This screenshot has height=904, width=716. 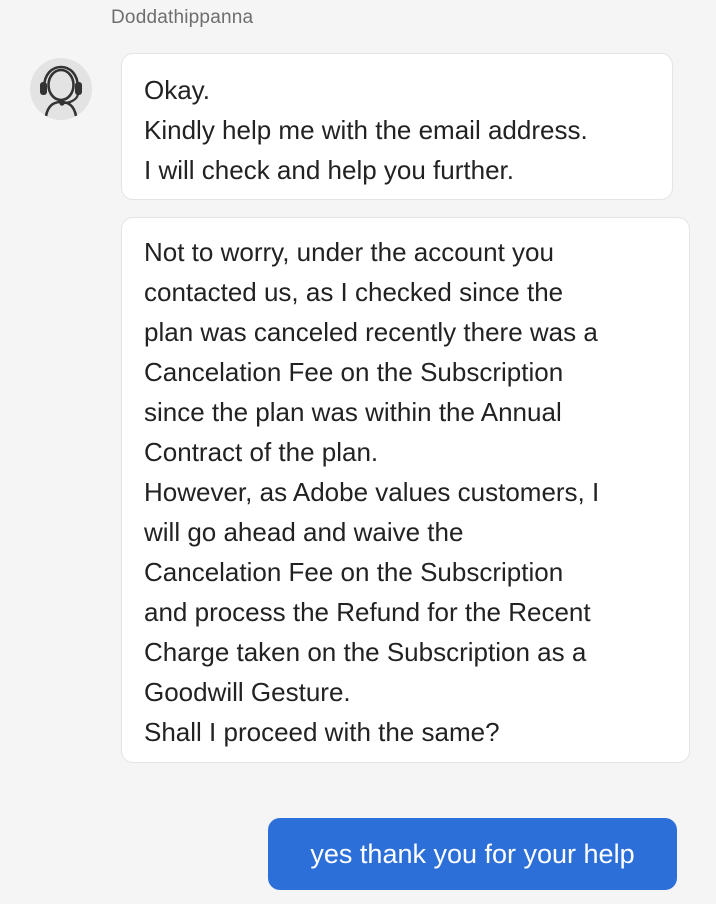 What do you see at coordinates (365, 652) in the screenshot?
I see `message-line: Charge taken on the Subscription as a` at bounding box center [365, 652].